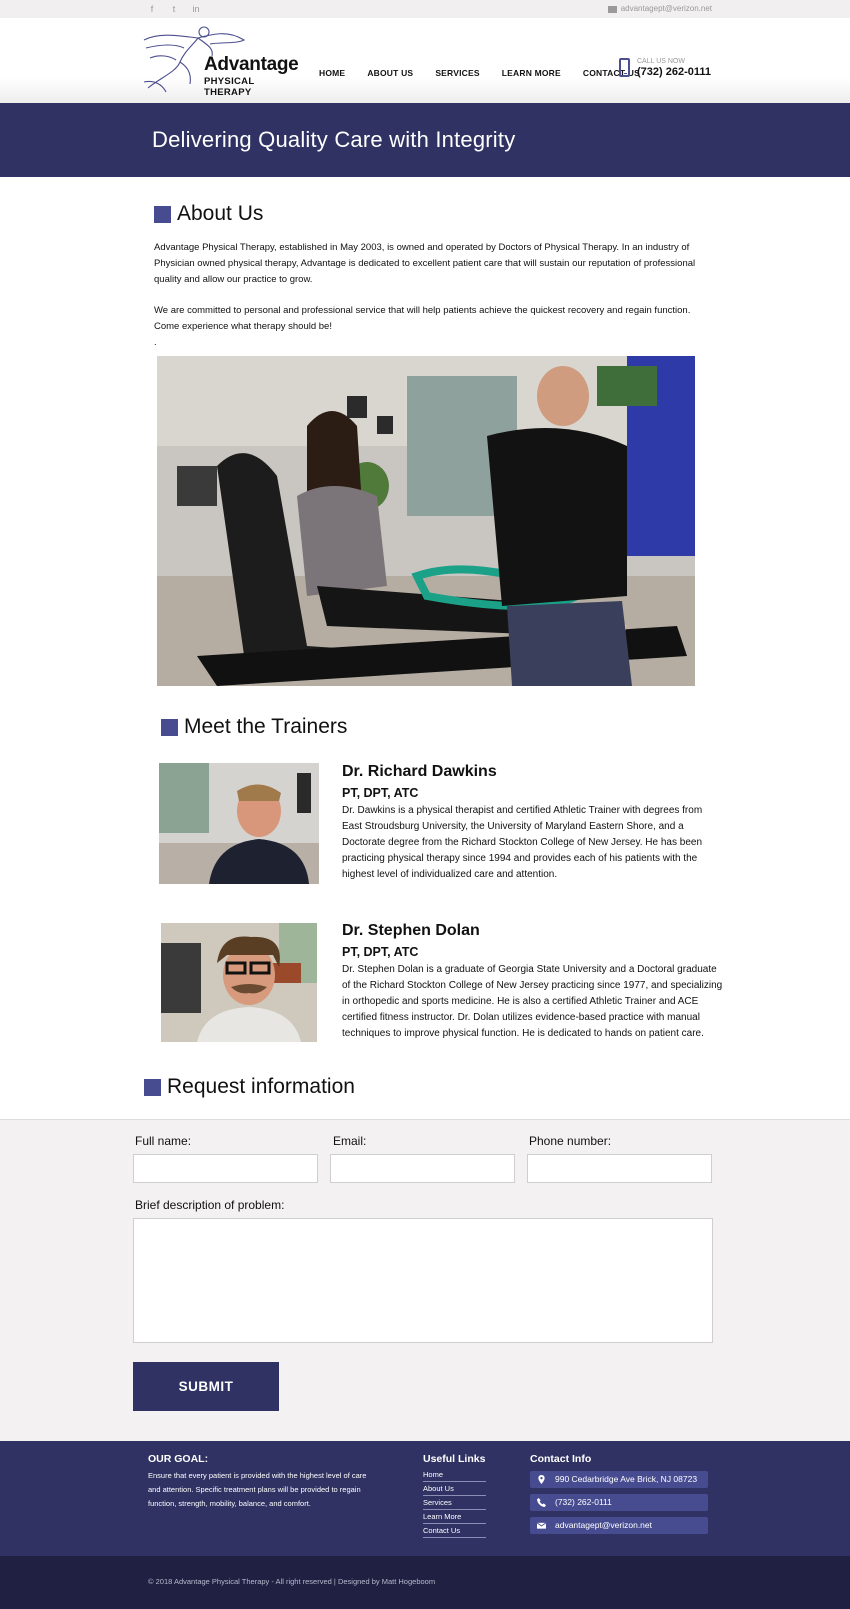 The width and height of the screenshot is (850, 1609). I want to click on footer-link-services: Services, so click(454, 1503).